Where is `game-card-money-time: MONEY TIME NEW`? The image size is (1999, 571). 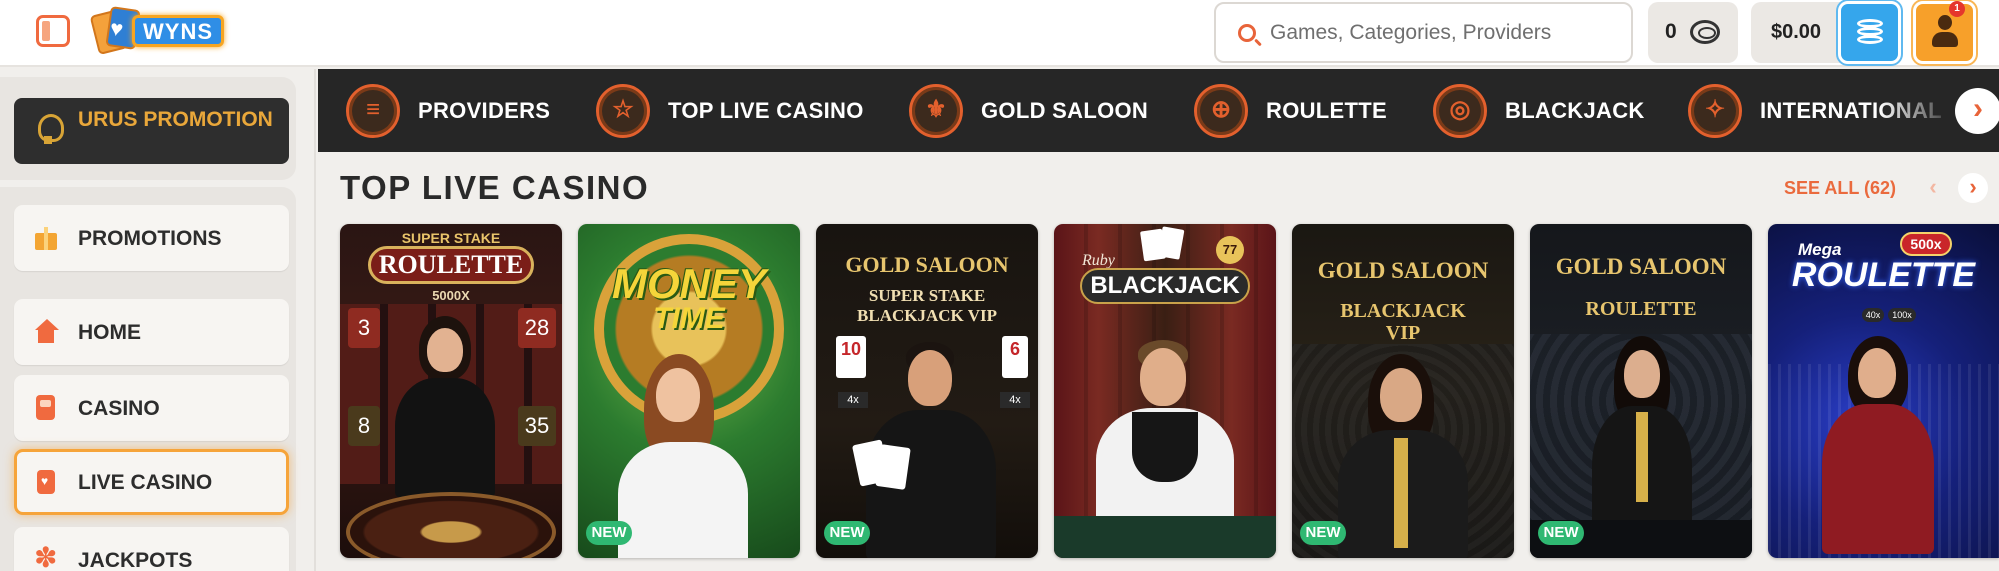 game-card-money-time: MONEY TIME NEW is located at coordinates (689, 391).